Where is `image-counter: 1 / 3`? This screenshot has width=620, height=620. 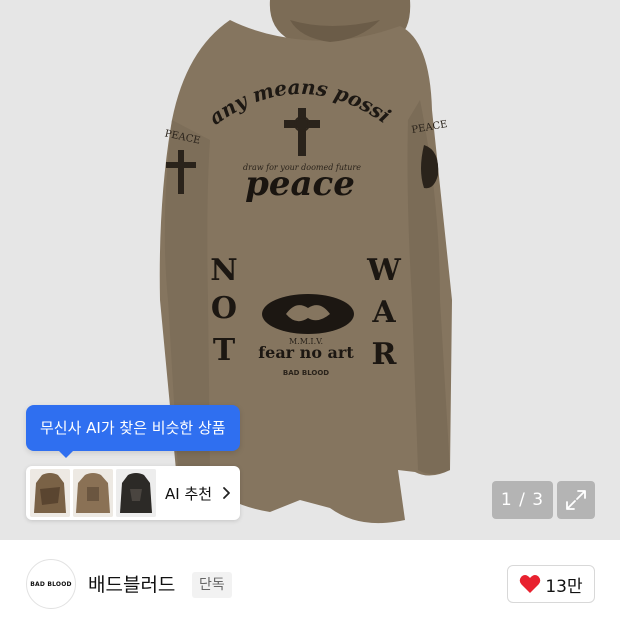 image-counter: 1 / 3 is located at coordinates (522, 500).